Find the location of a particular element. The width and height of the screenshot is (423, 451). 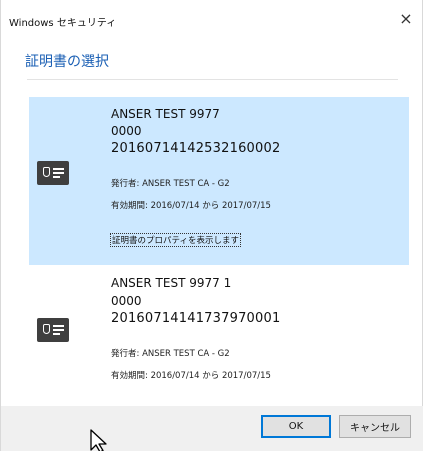

certificate-name: ANSER TEST 9977 1 is located at coordinates (171, 283).